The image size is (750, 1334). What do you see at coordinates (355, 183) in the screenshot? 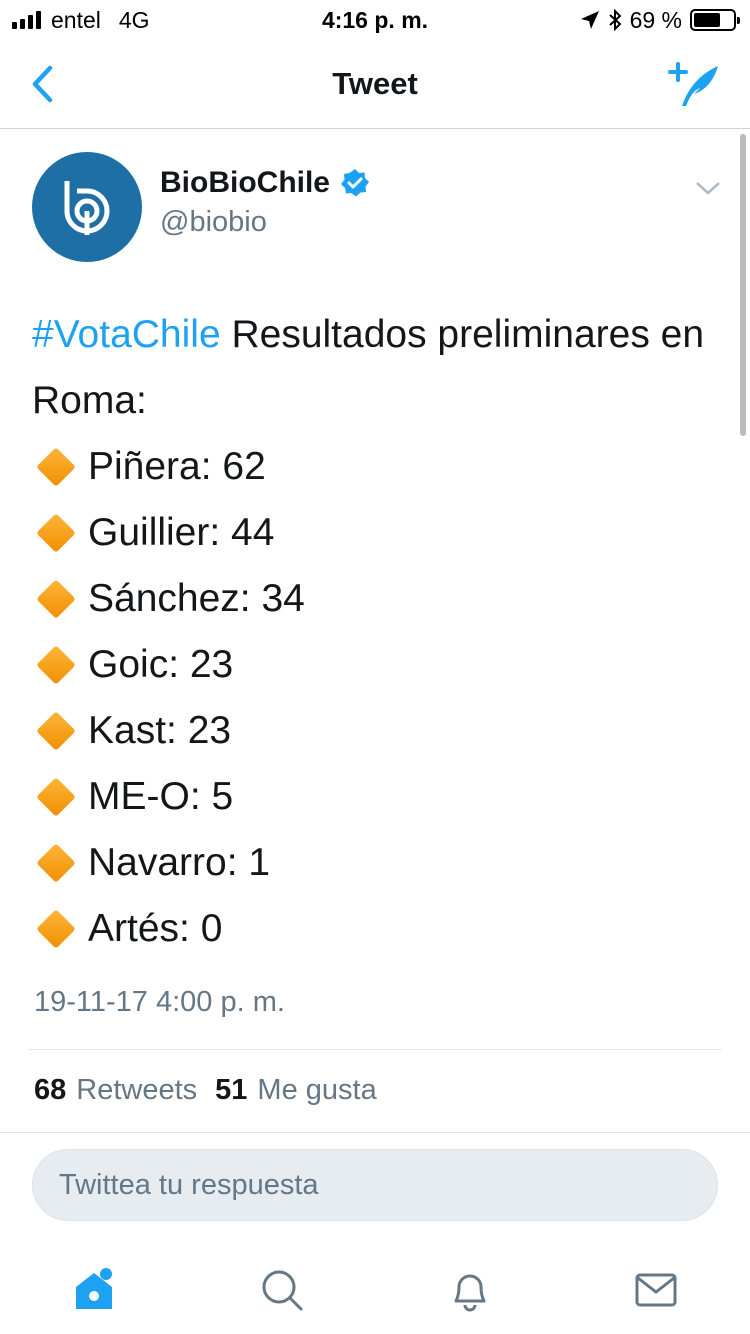
I see `verified-badge-icon` at bounding box center [355, 183].